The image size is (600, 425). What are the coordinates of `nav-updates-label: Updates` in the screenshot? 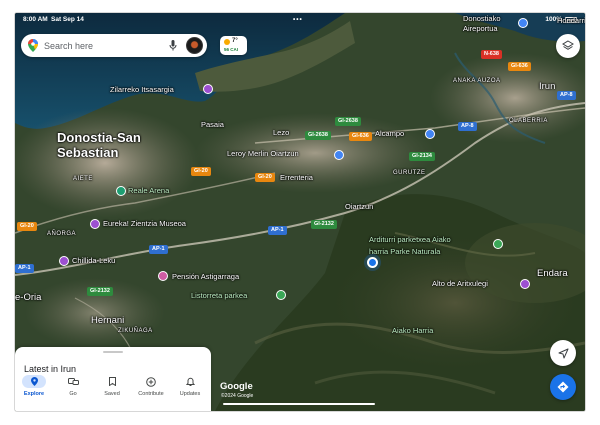 It's located at (190, 394).